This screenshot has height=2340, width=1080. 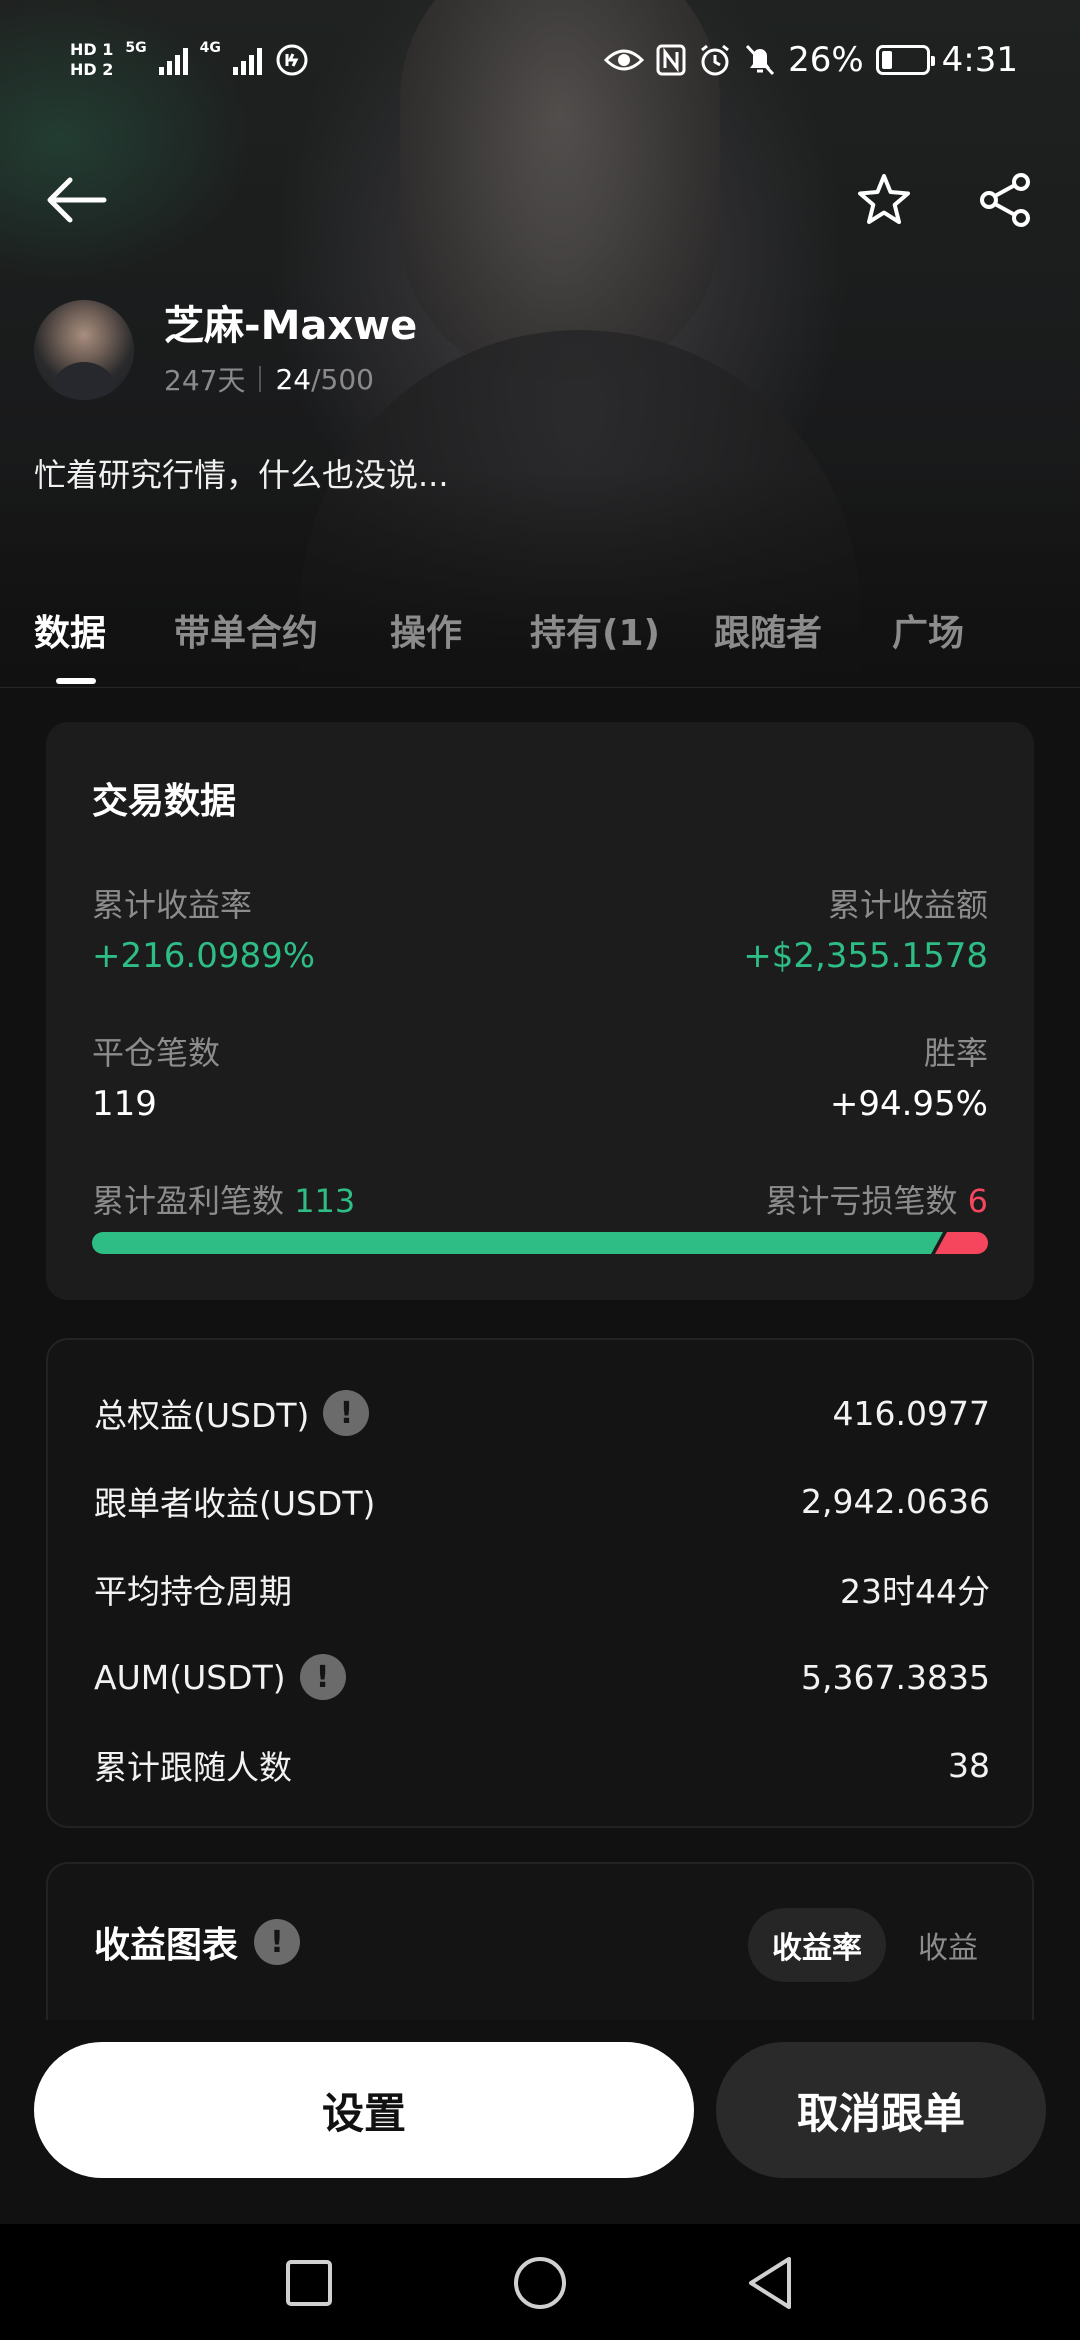 I want to click on stat-value: 416.0977, so click(x=911, y=1413).